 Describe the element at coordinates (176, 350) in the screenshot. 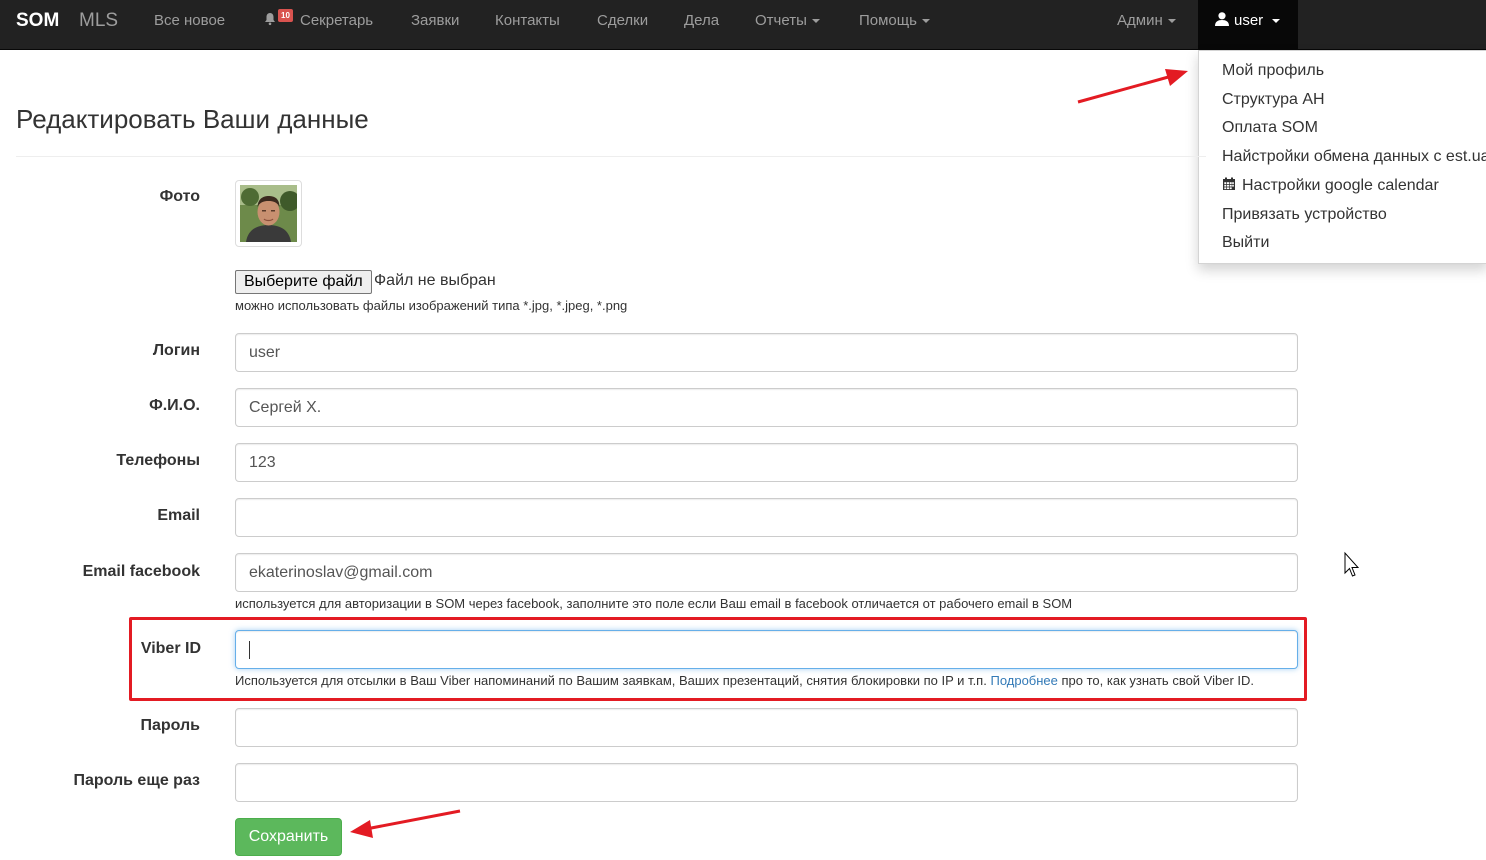

I see `login-label: Логин` at that location.